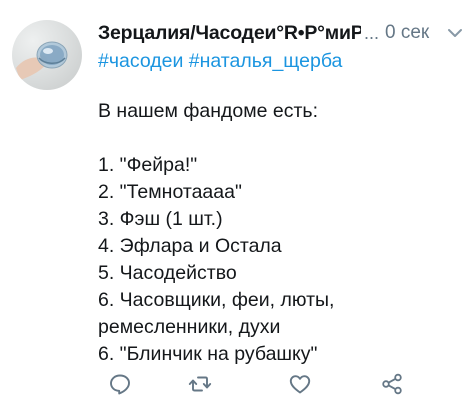 This screenshot has height=405, width=474. I want to click on chevron-down-icon, so click(455, 33).